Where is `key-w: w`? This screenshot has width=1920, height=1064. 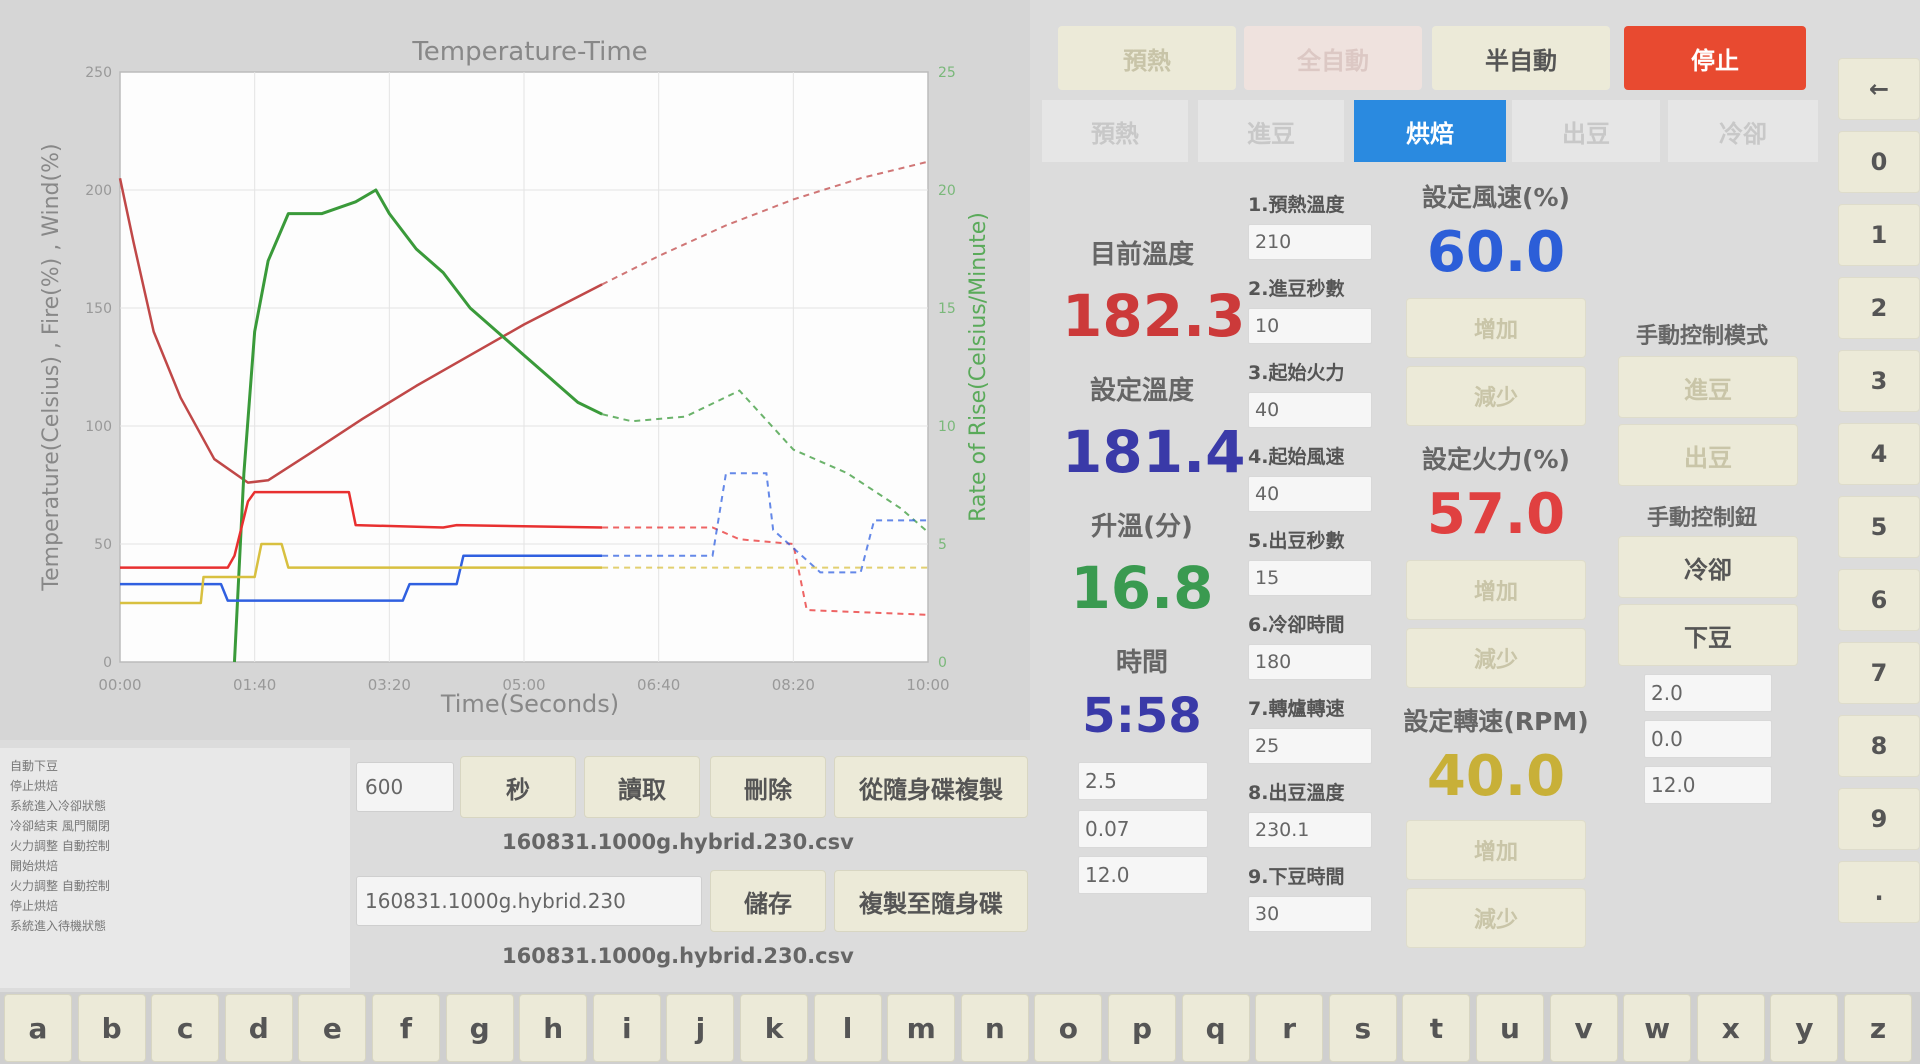
key-w: w is located at coordinates (1657, 1028).